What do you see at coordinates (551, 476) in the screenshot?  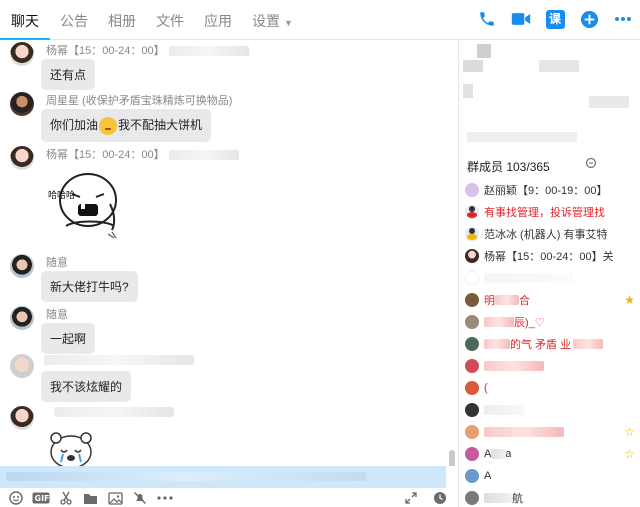 I see `member-item: A` at bounding box center [551, 476].